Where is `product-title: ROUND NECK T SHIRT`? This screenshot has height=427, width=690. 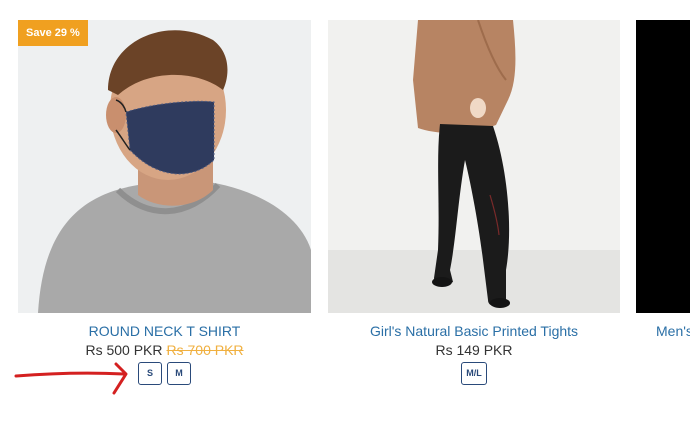
product-title: ROUND NECK T SHIRT is located at coordinates (164, 331).